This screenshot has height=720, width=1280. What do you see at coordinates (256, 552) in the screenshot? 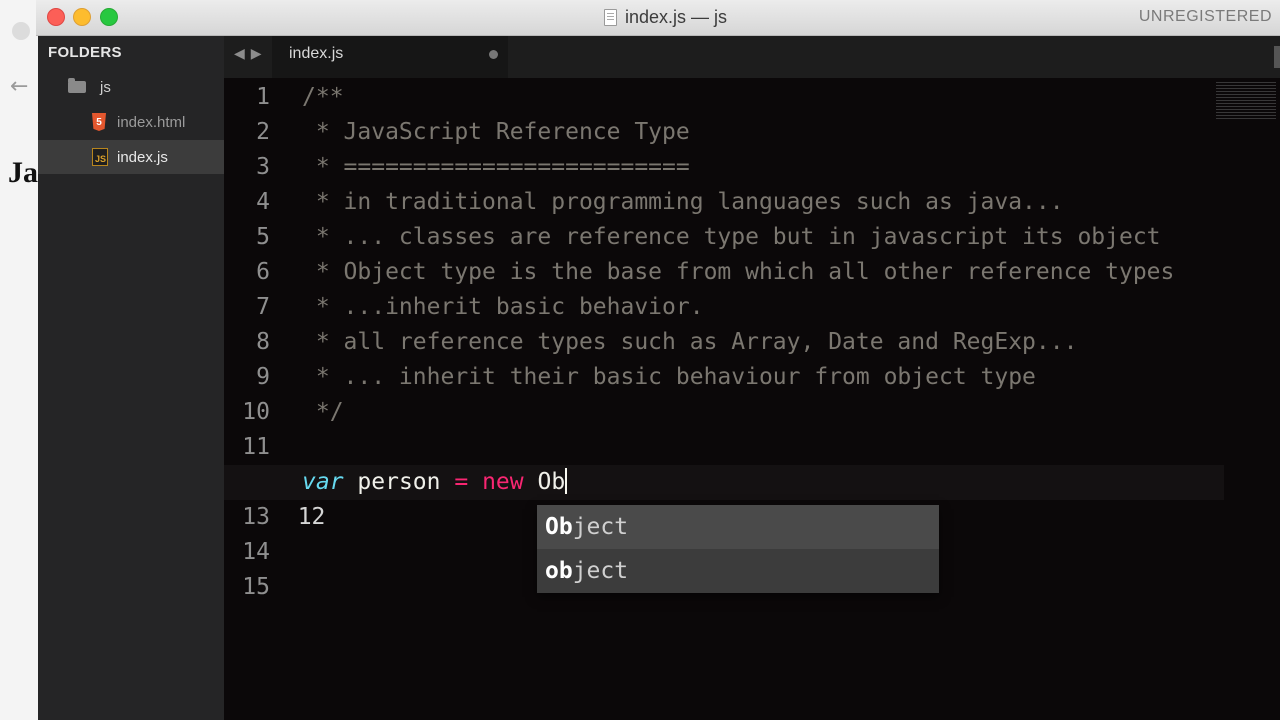
I see `line-number: 14` at bounding box center [256, 552].